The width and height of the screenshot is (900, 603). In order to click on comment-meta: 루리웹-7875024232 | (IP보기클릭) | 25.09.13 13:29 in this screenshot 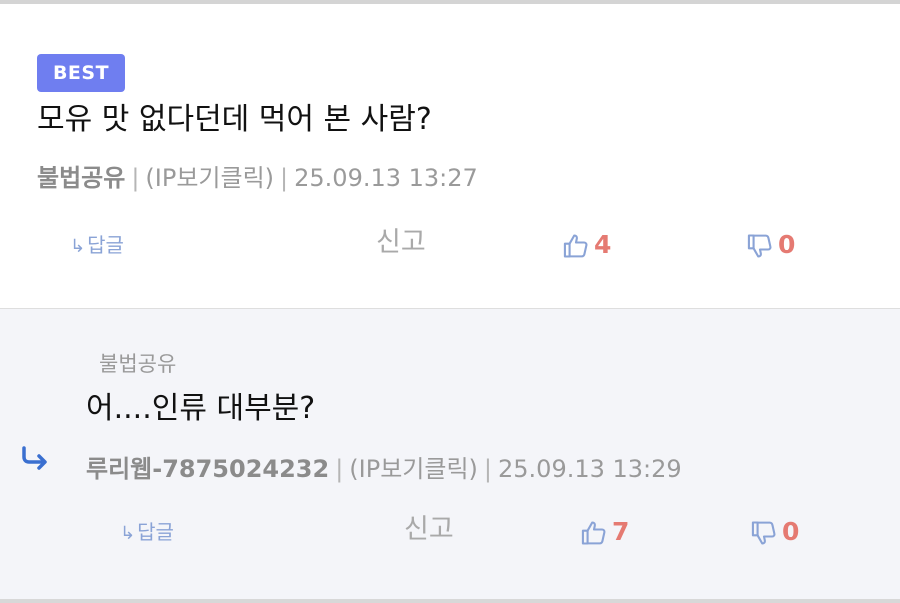, I will do `click(384, 469)`.